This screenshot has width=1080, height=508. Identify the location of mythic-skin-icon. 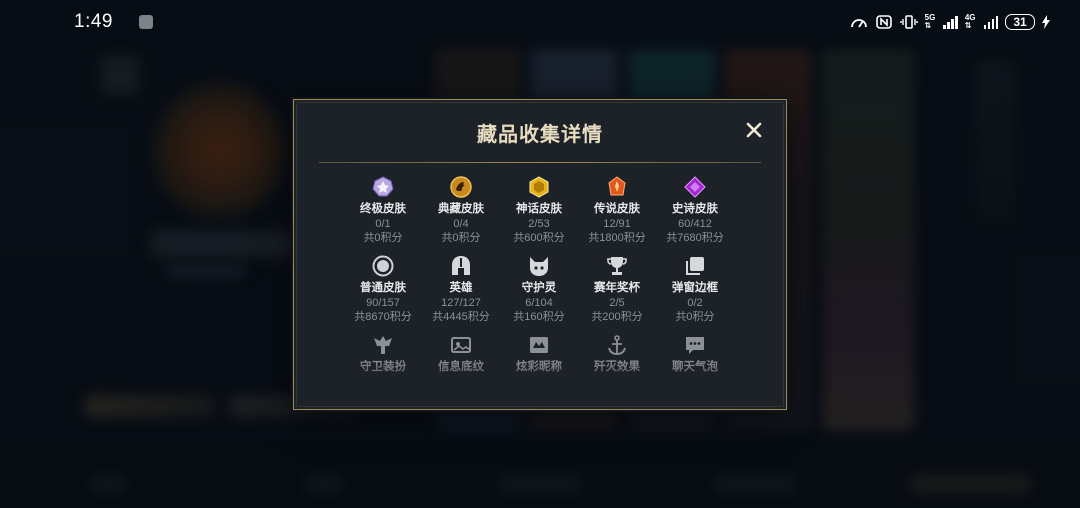
(539, 187).